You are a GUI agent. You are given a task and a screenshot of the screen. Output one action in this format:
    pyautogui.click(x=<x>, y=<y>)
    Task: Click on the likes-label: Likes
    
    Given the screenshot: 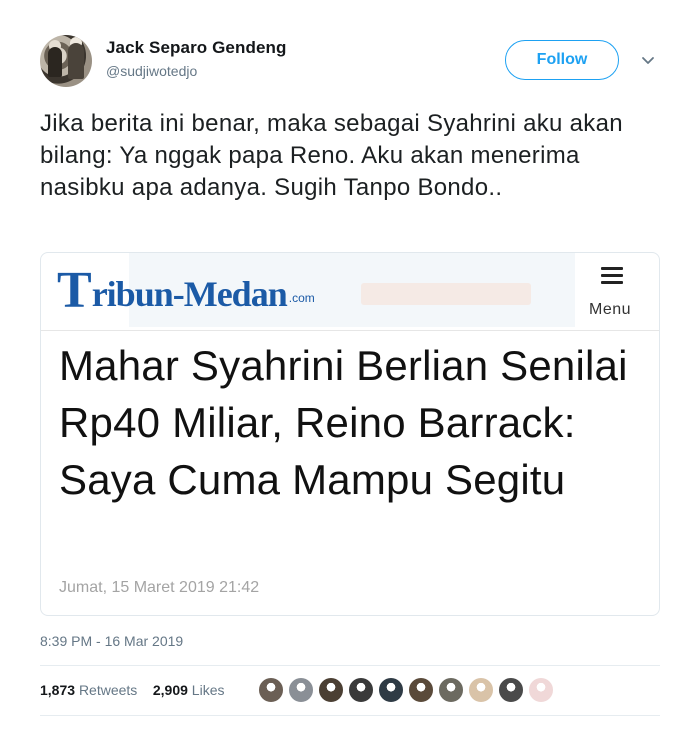 What is the action you would take?
    pyautogui.click(x=208, y=690)
    